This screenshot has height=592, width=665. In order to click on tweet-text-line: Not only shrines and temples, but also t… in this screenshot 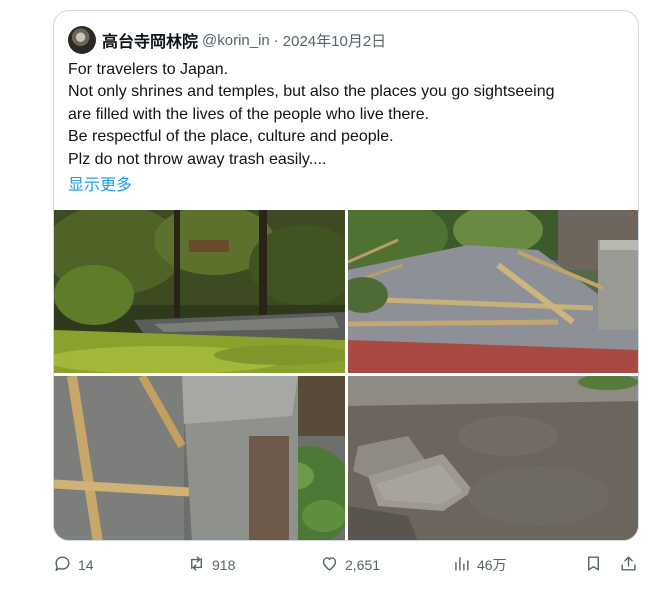, I will do `click(311, 92)`.